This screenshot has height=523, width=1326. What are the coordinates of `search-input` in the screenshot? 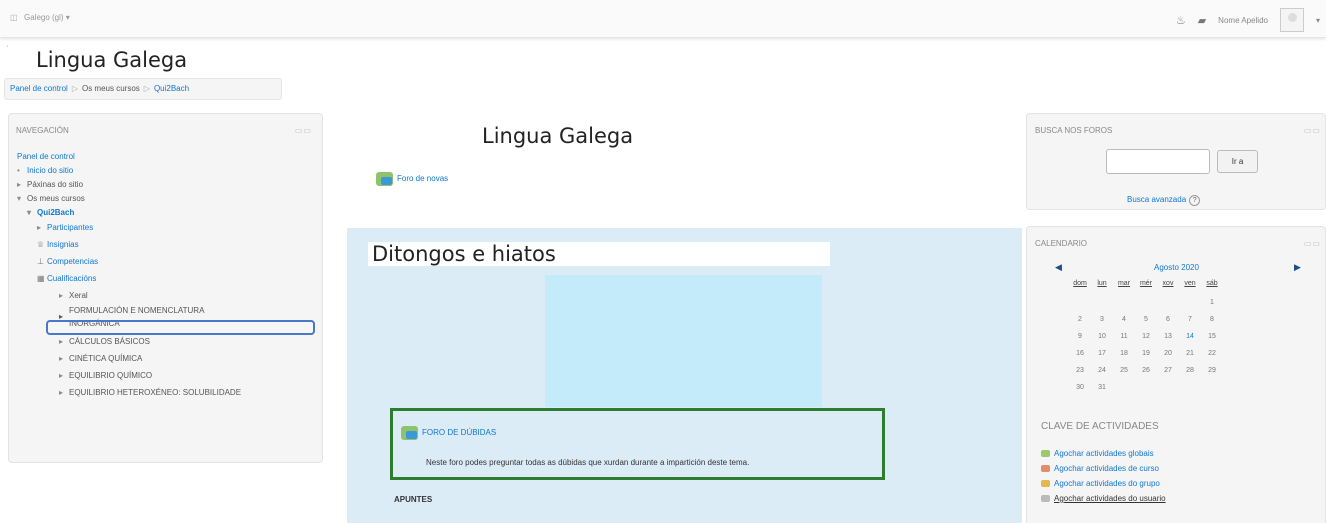 It's located at (1158, 161).